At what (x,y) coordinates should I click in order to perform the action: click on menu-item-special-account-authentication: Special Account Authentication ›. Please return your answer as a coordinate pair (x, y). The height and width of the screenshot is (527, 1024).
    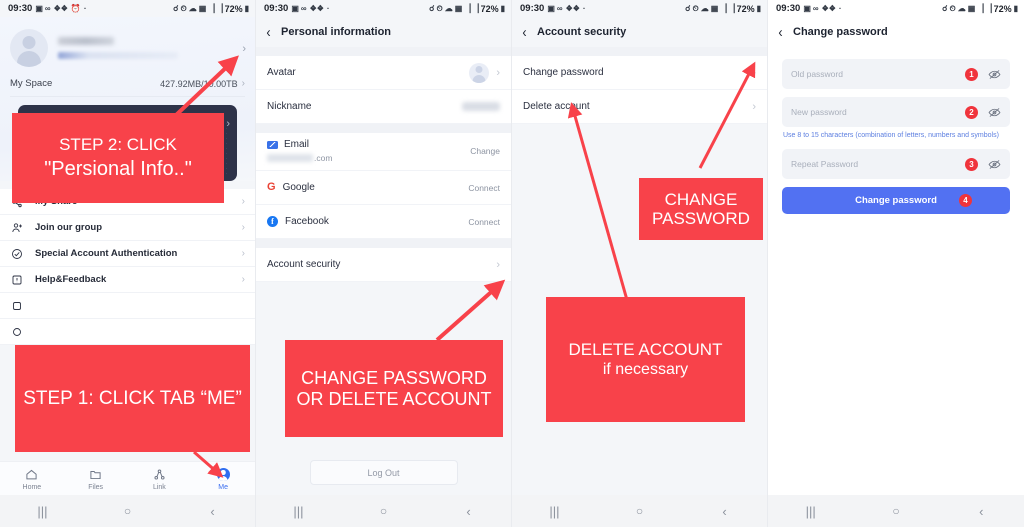
    Looking at the image, I should click on (127, 254).